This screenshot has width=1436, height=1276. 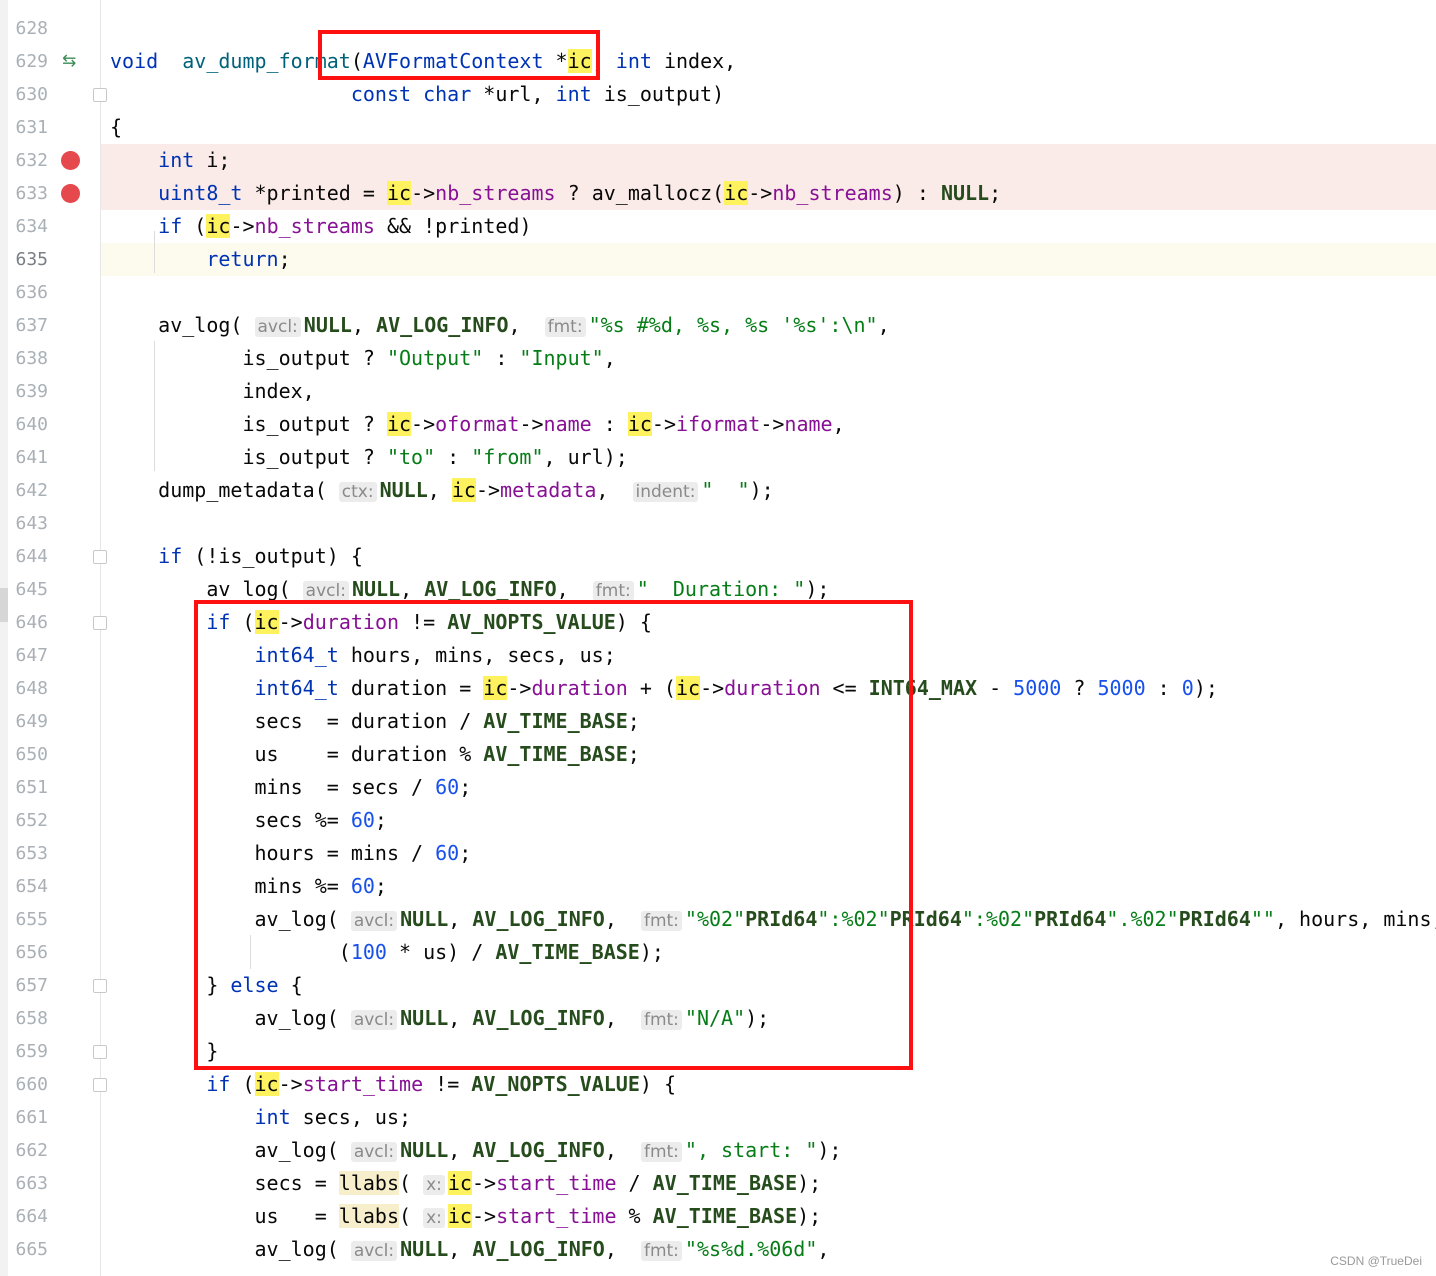 What do you see at coordinates (718, 259) in the screenshot?
I see `code-line: 635 return;` at bounding box center [718, 259].